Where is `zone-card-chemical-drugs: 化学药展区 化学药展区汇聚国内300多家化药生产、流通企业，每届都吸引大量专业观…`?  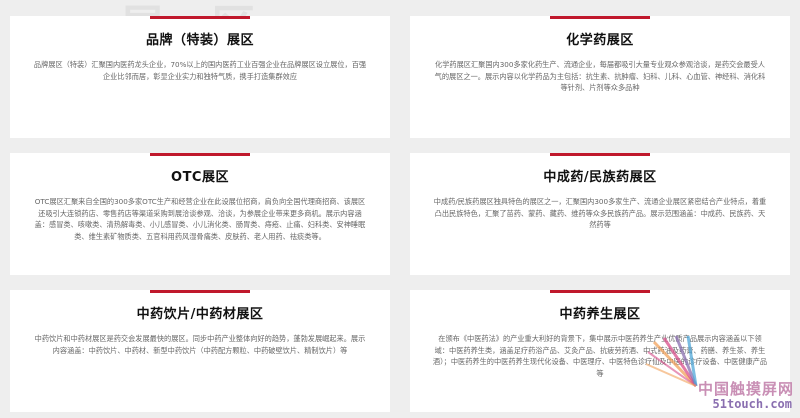
zone-card-chemical-drugs: 化学药展区 化学药展区汇聚国内300多家化药生产、流通企业，每届都吸引大量专业观… is located at coordinates (600, 77).